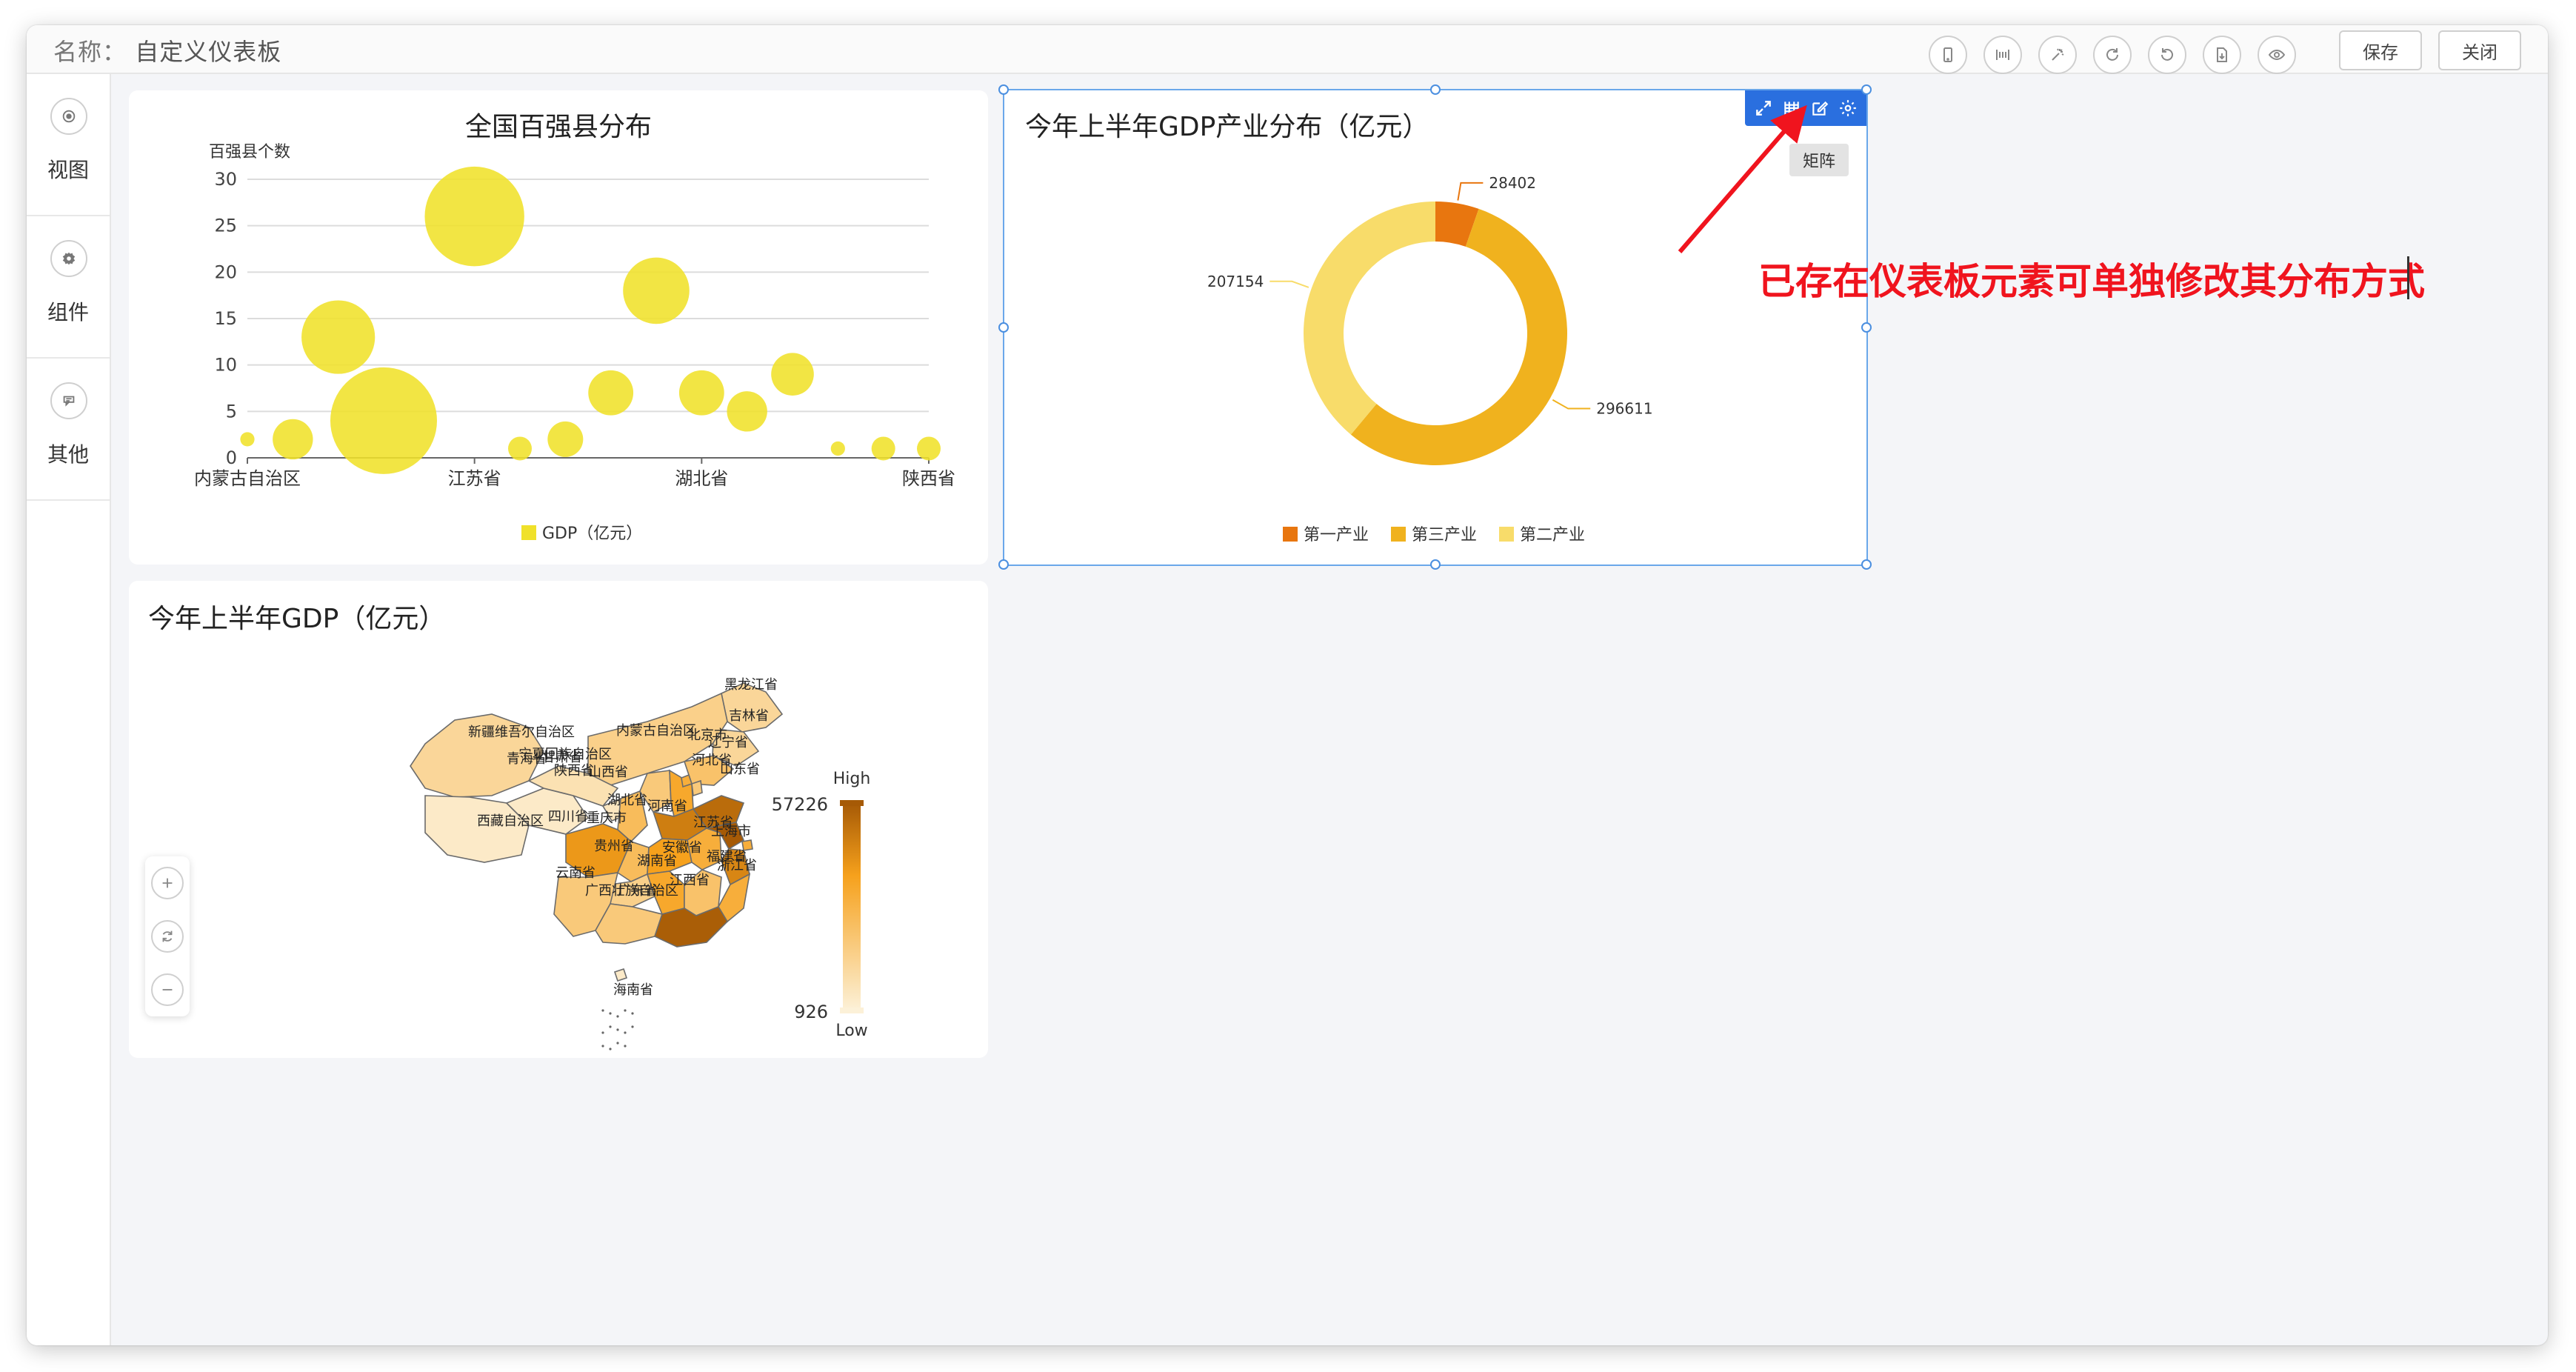 This screenshot has width=2576, height=1372. Describe the element at coordinates (2002, 55) in the screenshot. I see `layout-icon` at that location.